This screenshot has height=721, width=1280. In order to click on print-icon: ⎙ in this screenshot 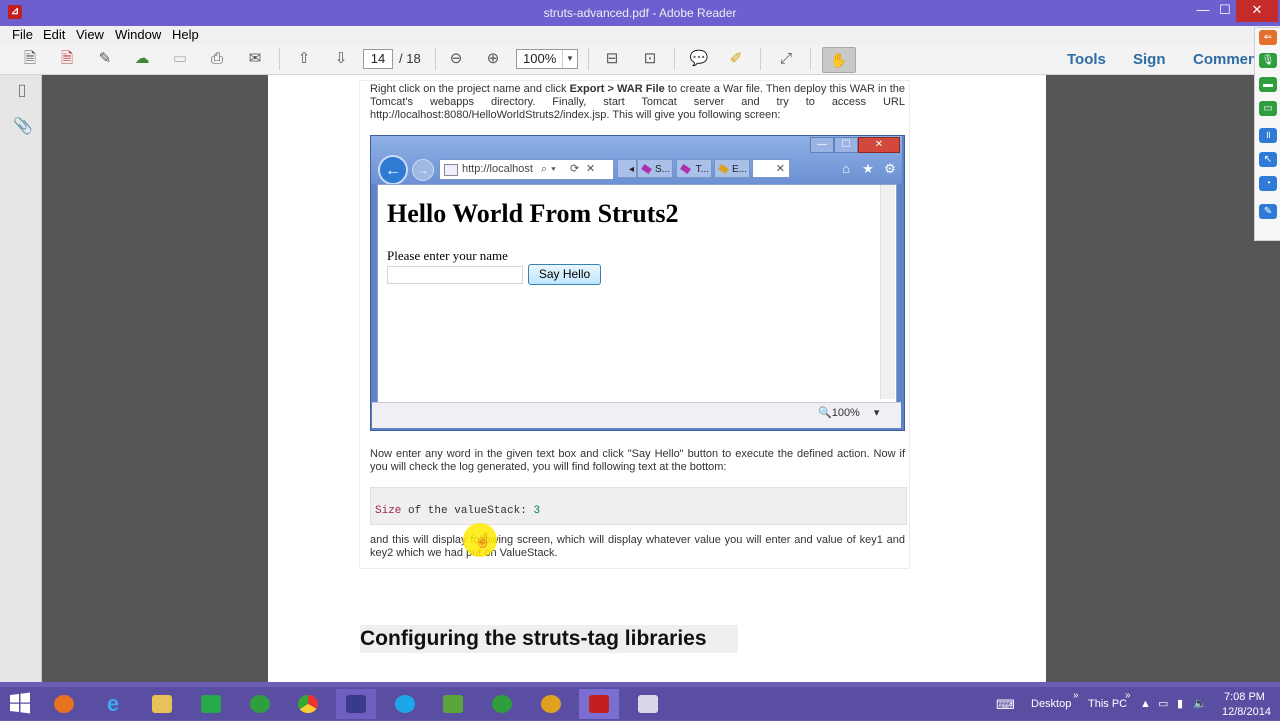, I will do `click(217, 59)`.